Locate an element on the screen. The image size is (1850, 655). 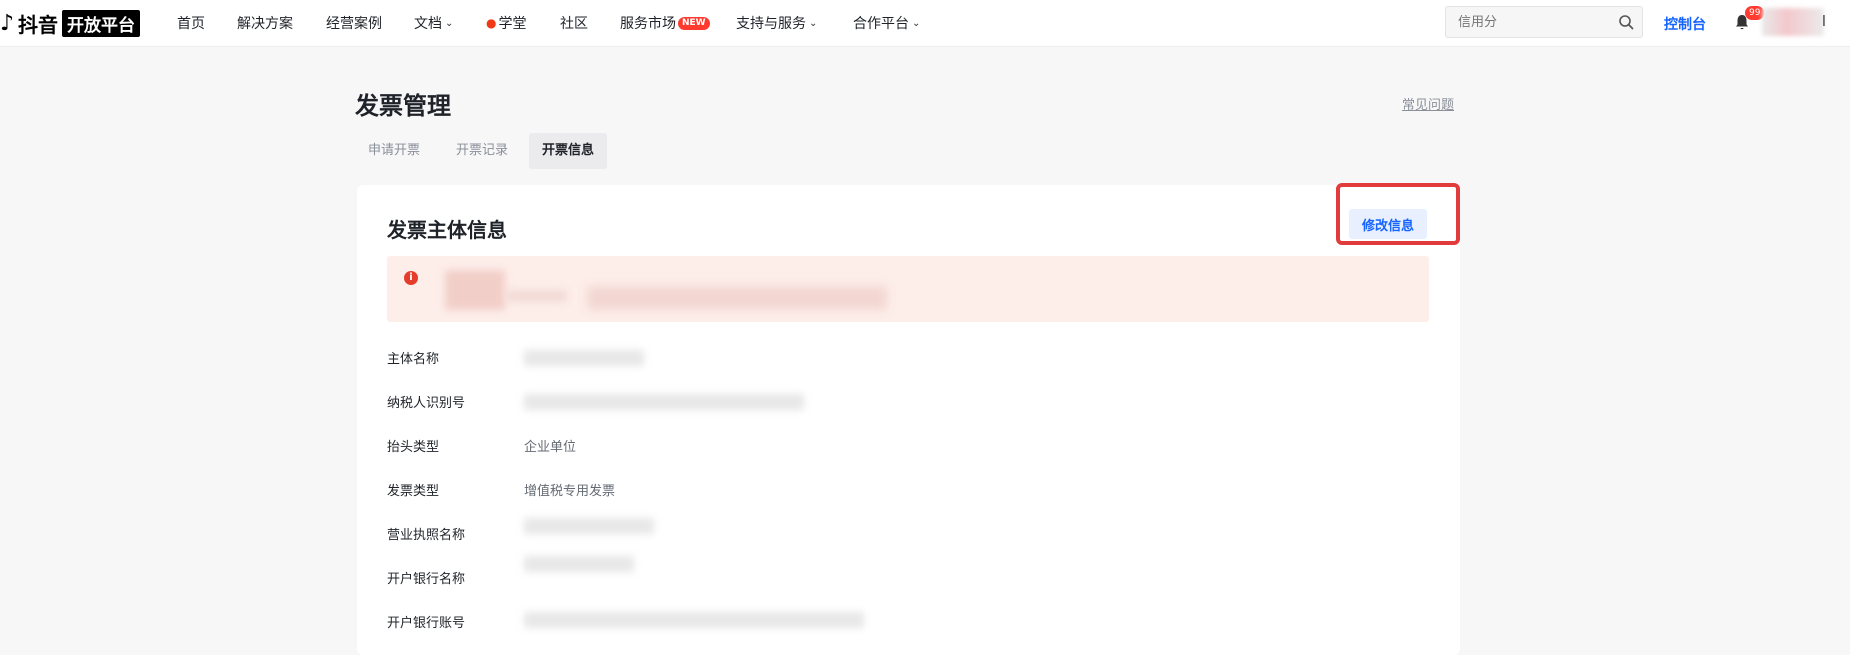
nav-academy: ● 学堂 is located at coordinates (506, 23).